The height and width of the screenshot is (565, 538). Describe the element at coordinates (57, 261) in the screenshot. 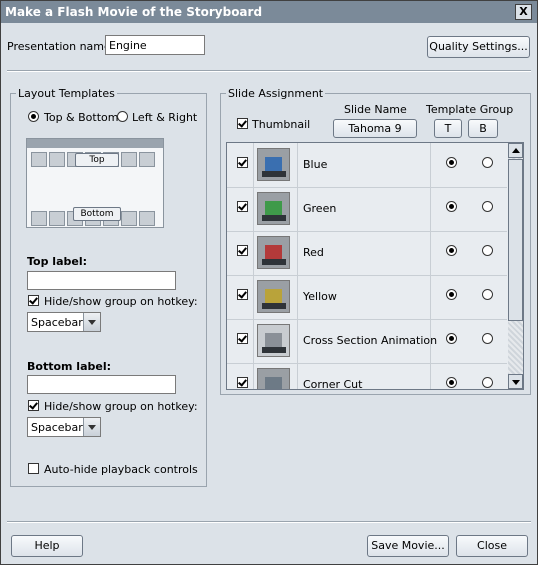

I see `top-label-title: Top label:` at that location.